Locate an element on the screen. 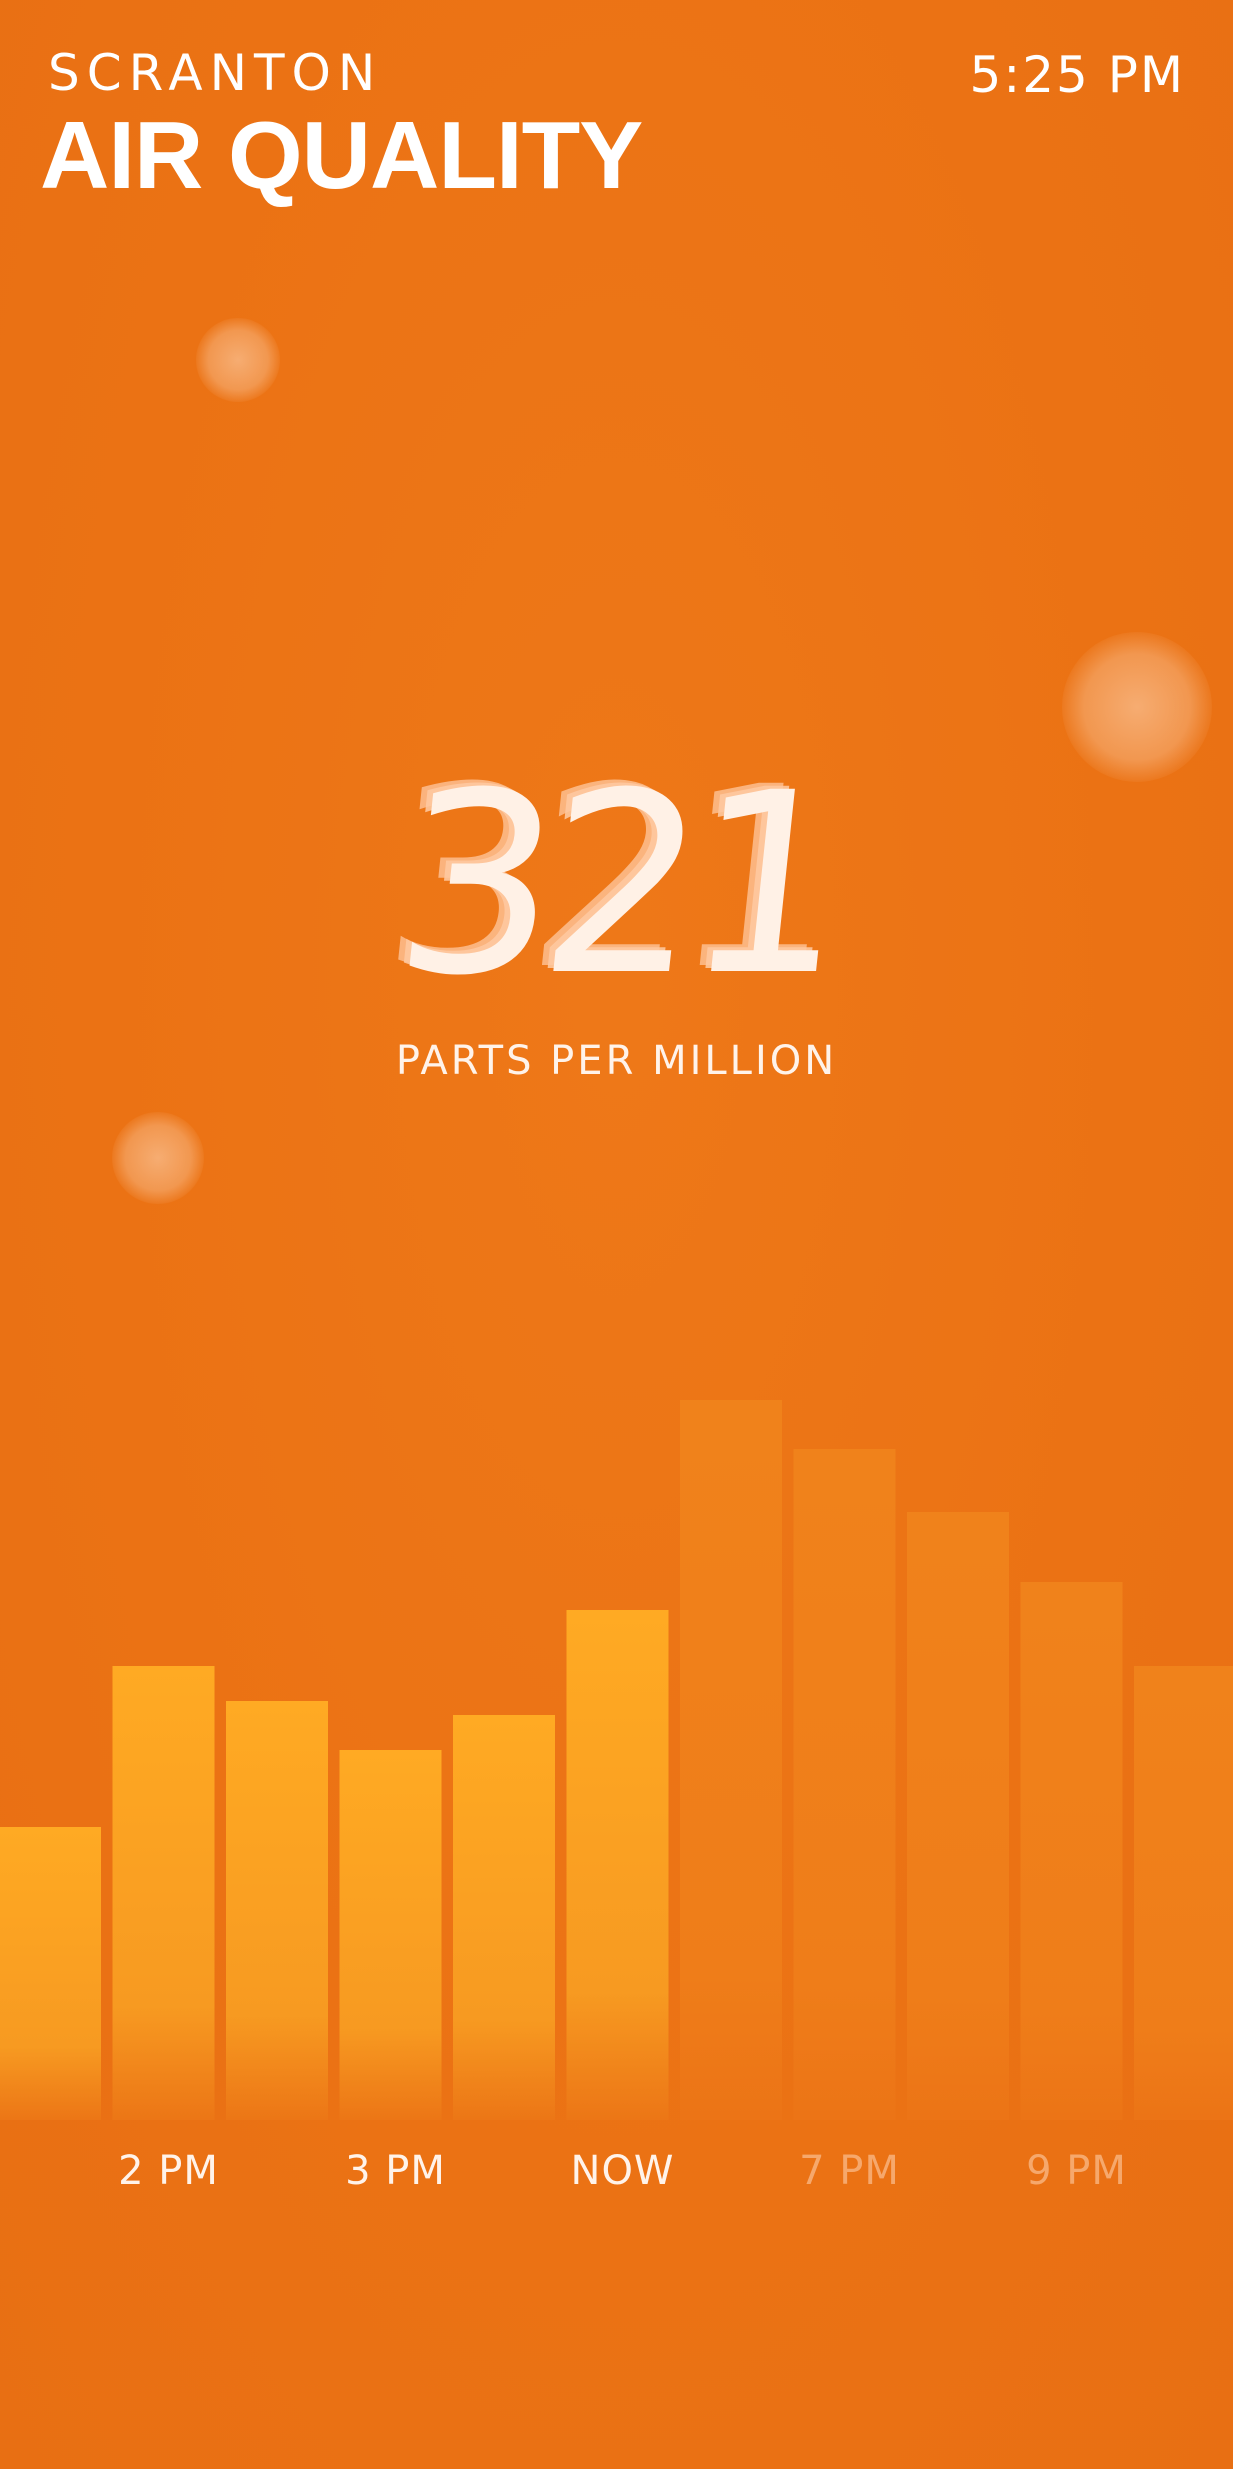 This screenshot has width=1233, height=2469. current-time: 5:25 PM is located at coordinates (1077, 75).